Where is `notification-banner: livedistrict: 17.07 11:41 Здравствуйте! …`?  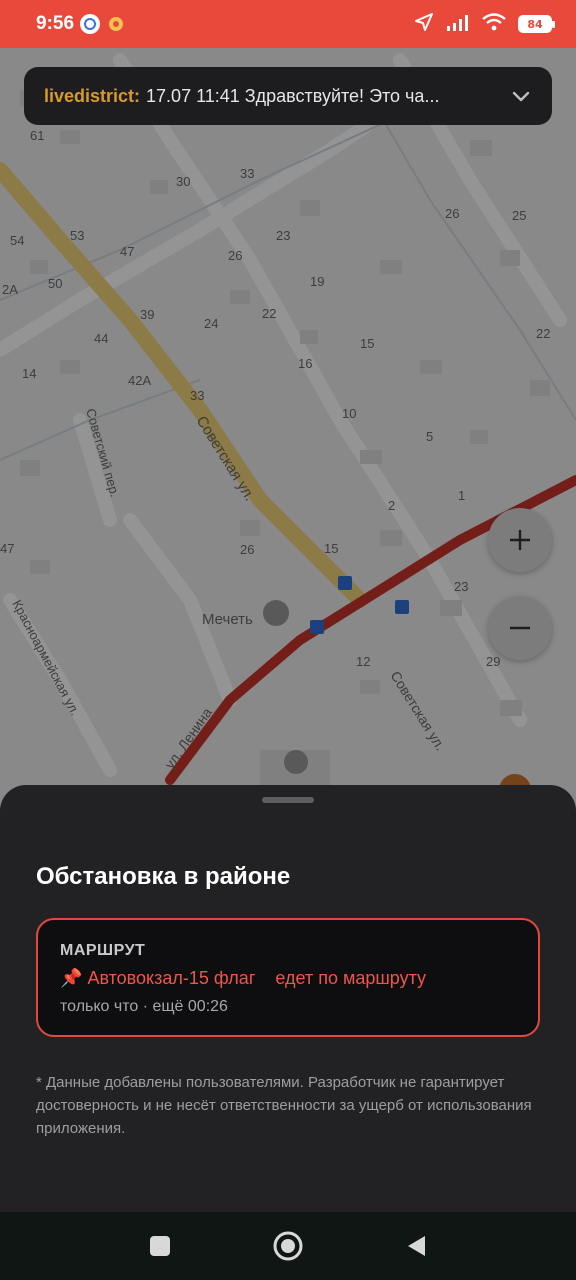 notification-banner: livedistrict: 17.07 11:41 Здравствуйте! … is located at coordinates (288, 96).